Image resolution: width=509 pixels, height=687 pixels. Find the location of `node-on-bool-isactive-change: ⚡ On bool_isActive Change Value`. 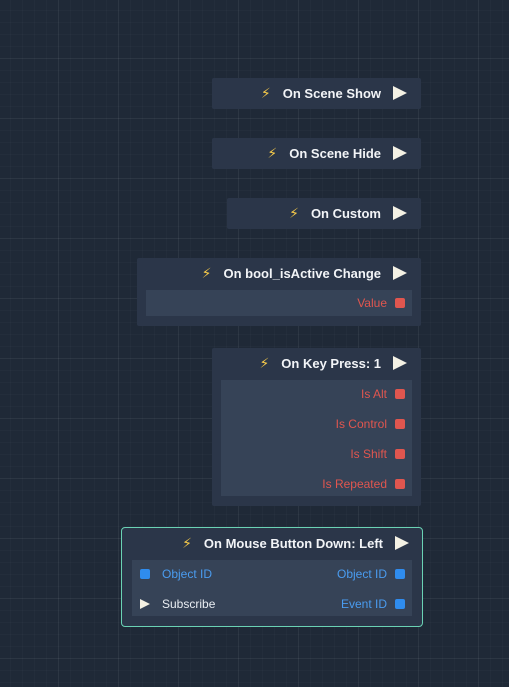

node-on-bool-isactive-change: ⚡ On bool_isActive Change Value is located at coordinates (279, 292).